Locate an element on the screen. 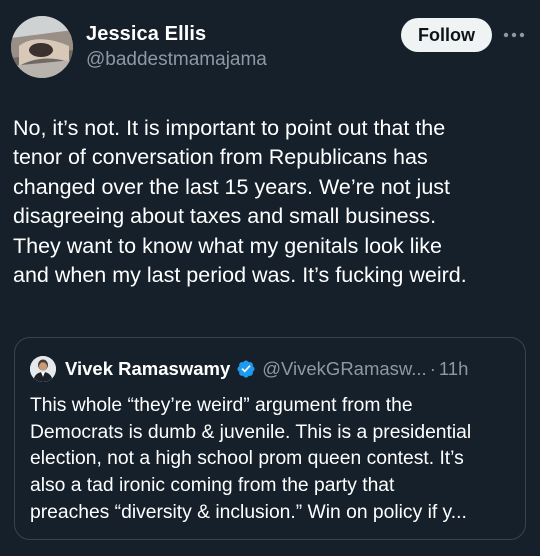  quoted-tweet-header: Vivek Ramaswamy @VivekGRamasw... · 11h is located at coordinates (266, 369).